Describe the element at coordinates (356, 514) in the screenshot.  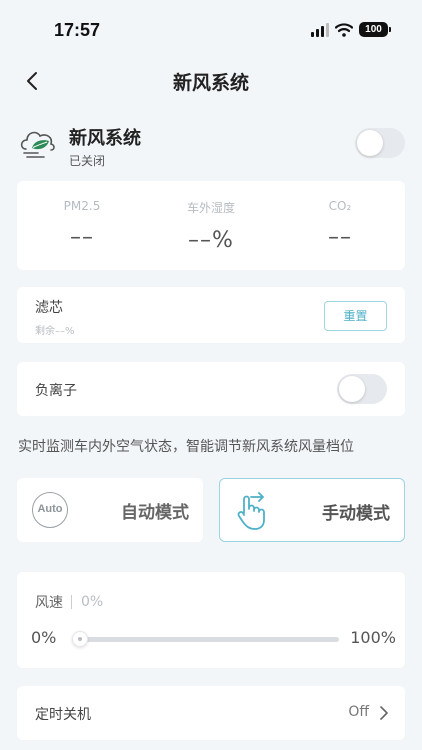
I see `manual-mode-label: 手动模式` at that location.